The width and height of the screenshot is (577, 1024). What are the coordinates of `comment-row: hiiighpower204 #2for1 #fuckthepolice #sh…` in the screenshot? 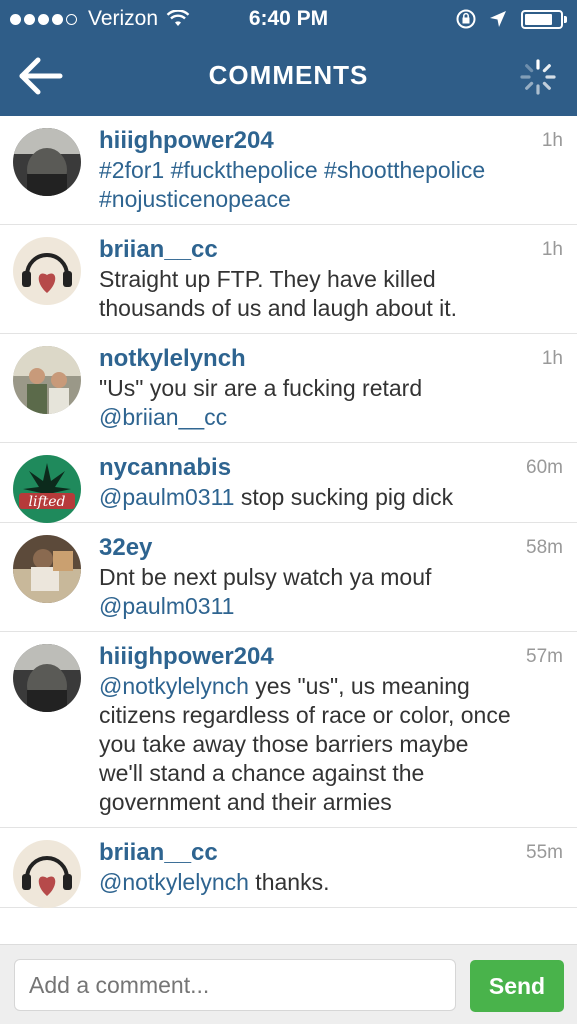 It's located at (288, 170).